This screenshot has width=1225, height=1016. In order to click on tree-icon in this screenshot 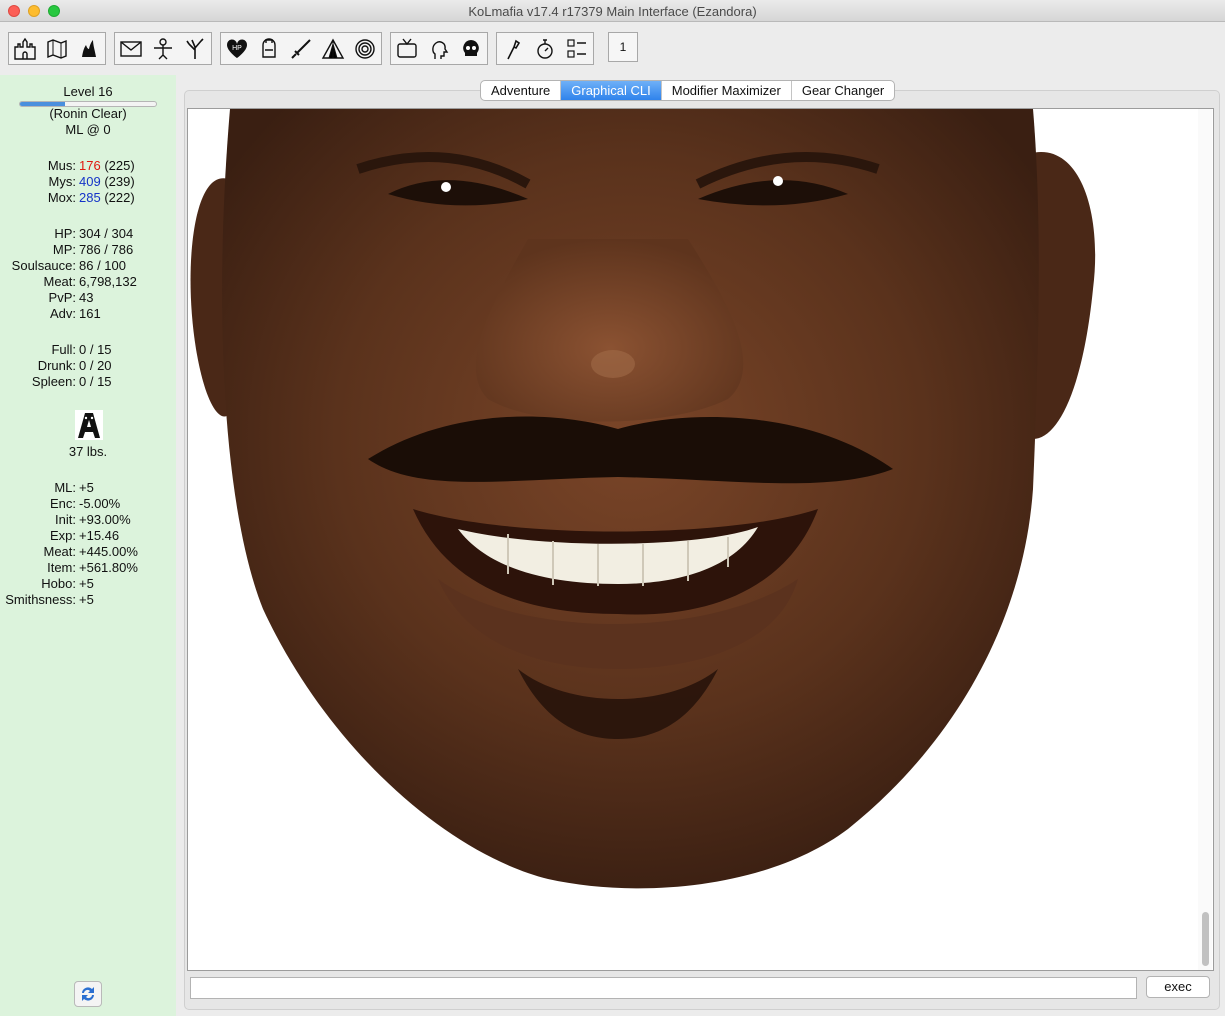, I will do `click(195, 48)`.